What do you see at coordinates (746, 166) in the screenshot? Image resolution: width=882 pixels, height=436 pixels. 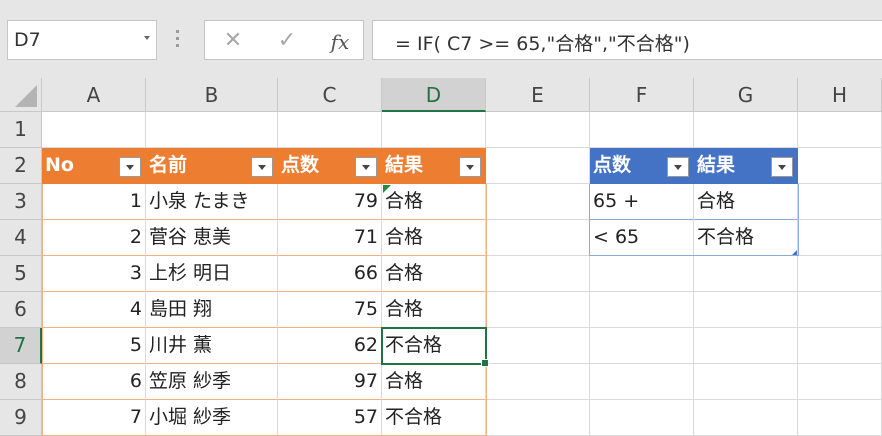 I see `table2-header-result: 結果` at bounding box center [746, 166].